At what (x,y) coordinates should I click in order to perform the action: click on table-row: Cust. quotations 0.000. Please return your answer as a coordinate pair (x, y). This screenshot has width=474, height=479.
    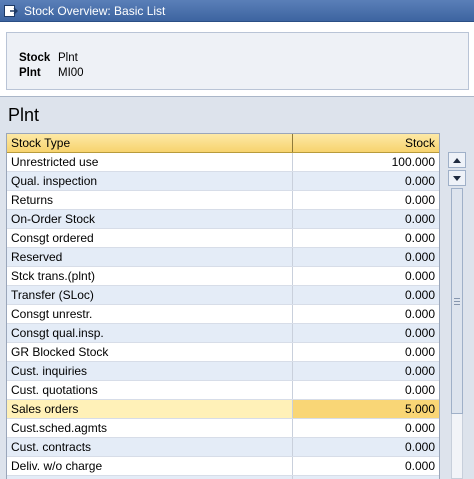
    Looking at the image, I should click on (223, 390).